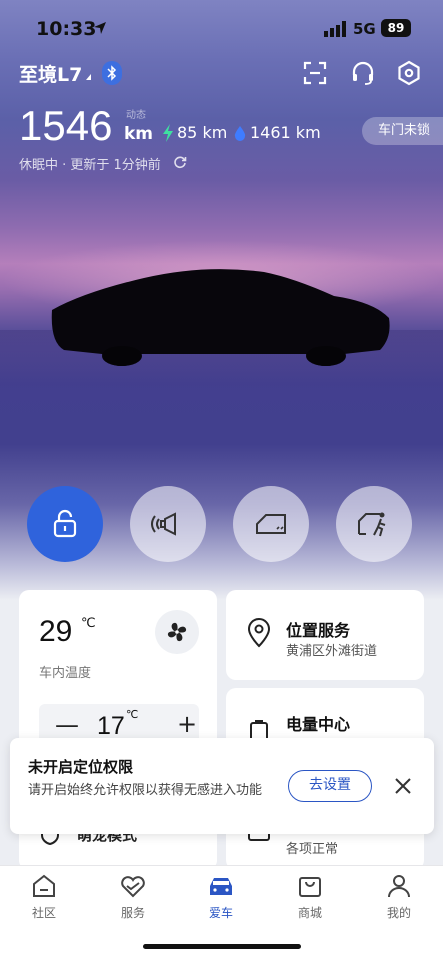  I want to click on settings-icon, so click(409, 73).